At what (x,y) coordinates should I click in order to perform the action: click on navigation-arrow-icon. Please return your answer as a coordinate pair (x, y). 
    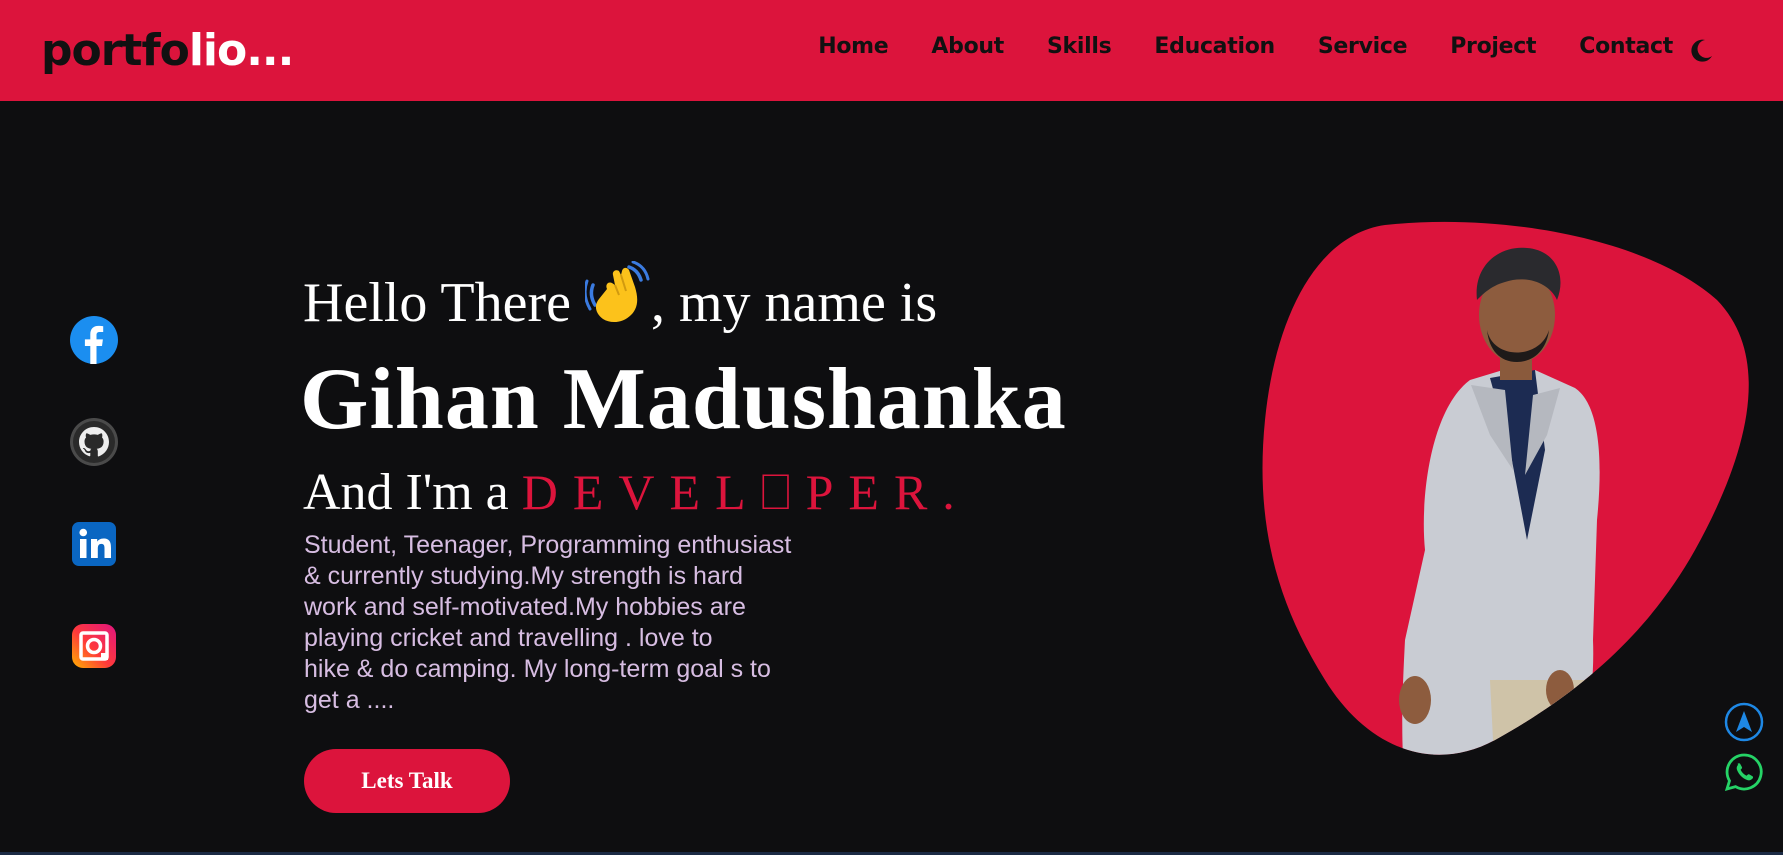
    Looking at the image, I should click on (1744, 722).